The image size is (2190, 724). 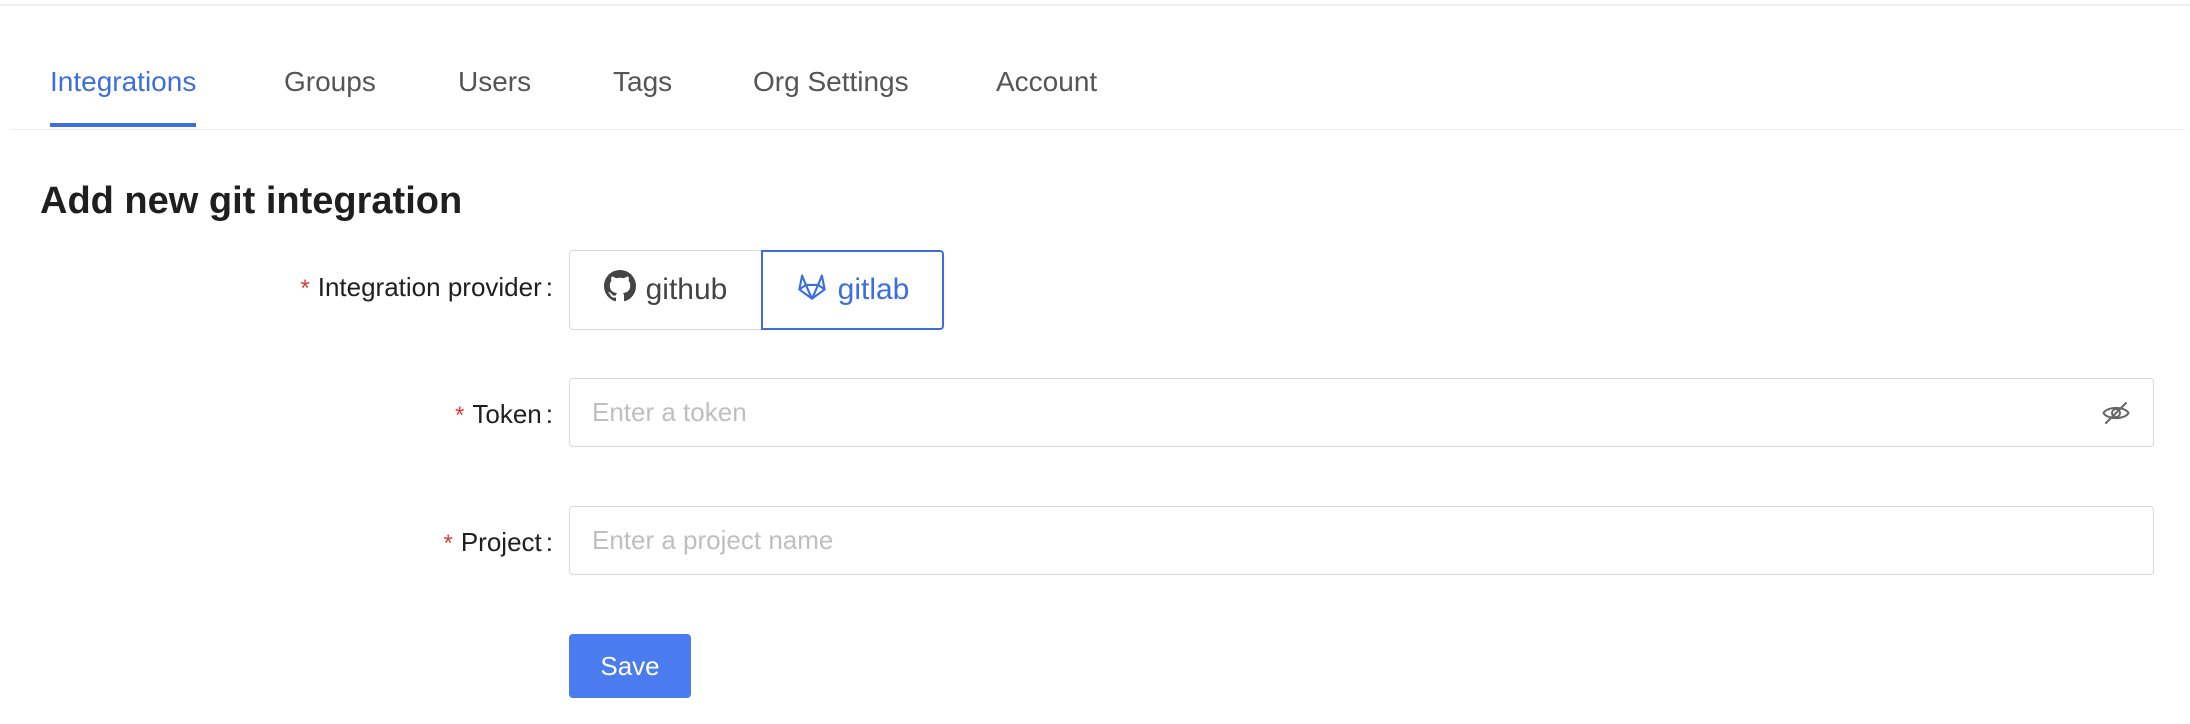 What do you see at coordinates (619, 290) in the screenshot?
I see `github-icon` at bounding box center [619, 290].